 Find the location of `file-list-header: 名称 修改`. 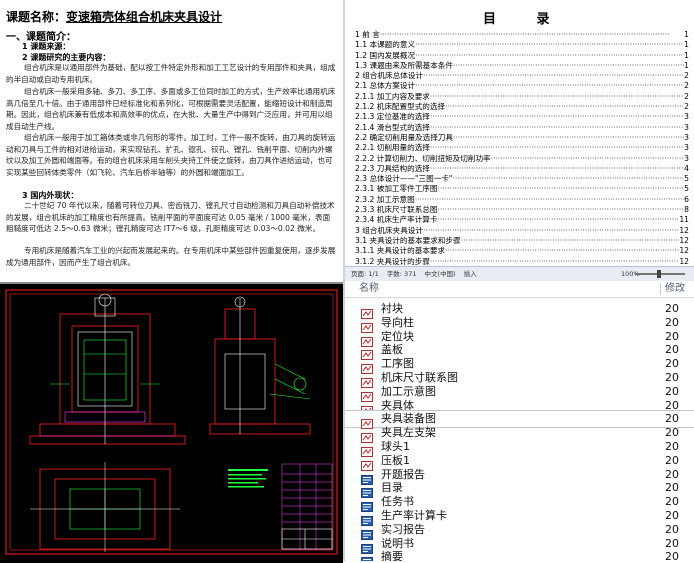

file-list-header: 名称 修改 is located at coordinates (519, 289).